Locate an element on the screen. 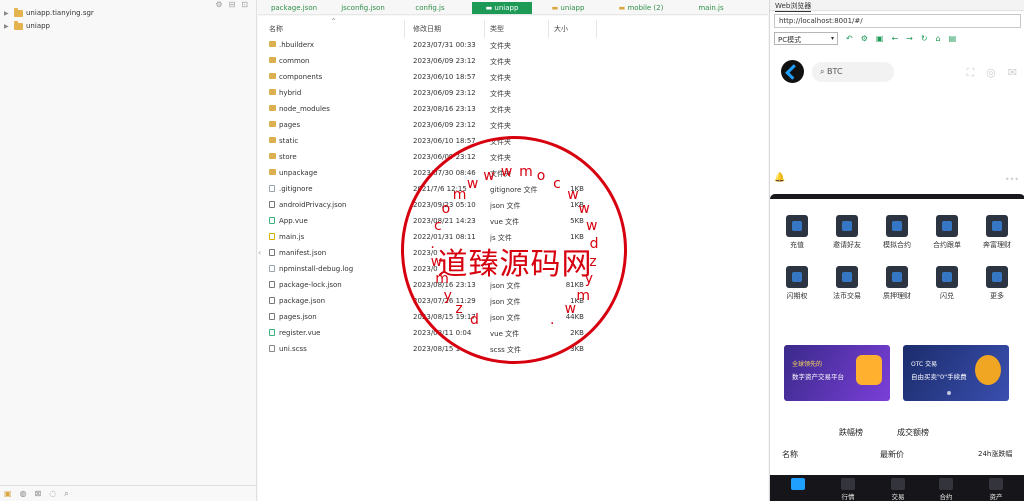 The height and width of the screenshot is (501, 1024). banner-otc: OTC 交易 自由买卖"0"手续费 is located at coordinates (956, 373).